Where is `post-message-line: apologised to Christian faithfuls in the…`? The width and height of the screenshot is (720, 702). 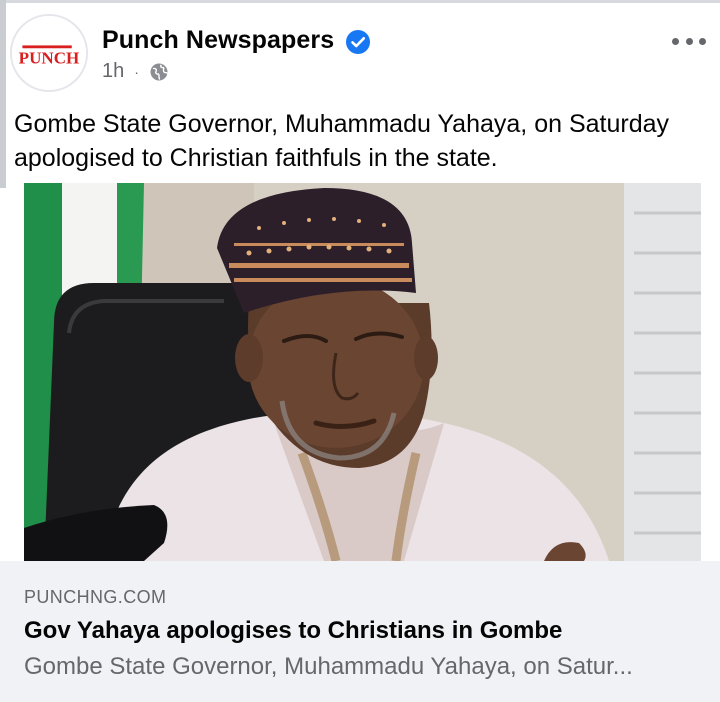 post-message-line: apologised to Christian faithfuls in the… is located at coordinates (256, 158).